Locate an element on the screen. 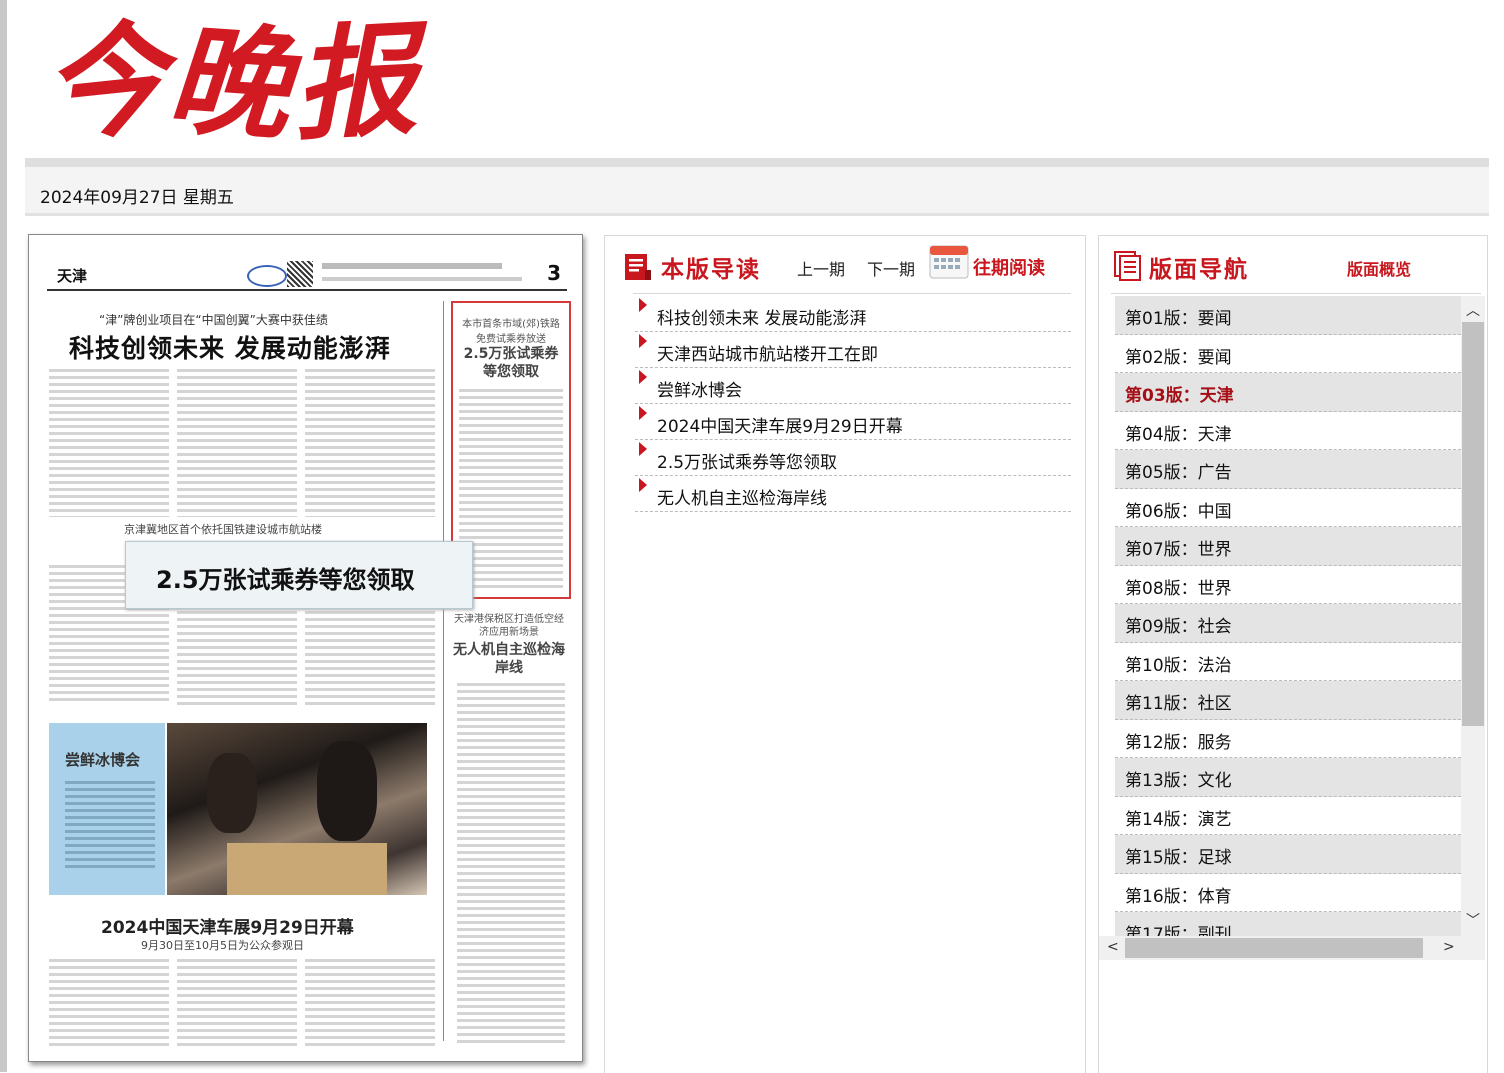 This screenshot has width=1504, height=1073. article-subhead: 天津港保税区打造低空经济应用新场景 is located at coordinates (509, 626).